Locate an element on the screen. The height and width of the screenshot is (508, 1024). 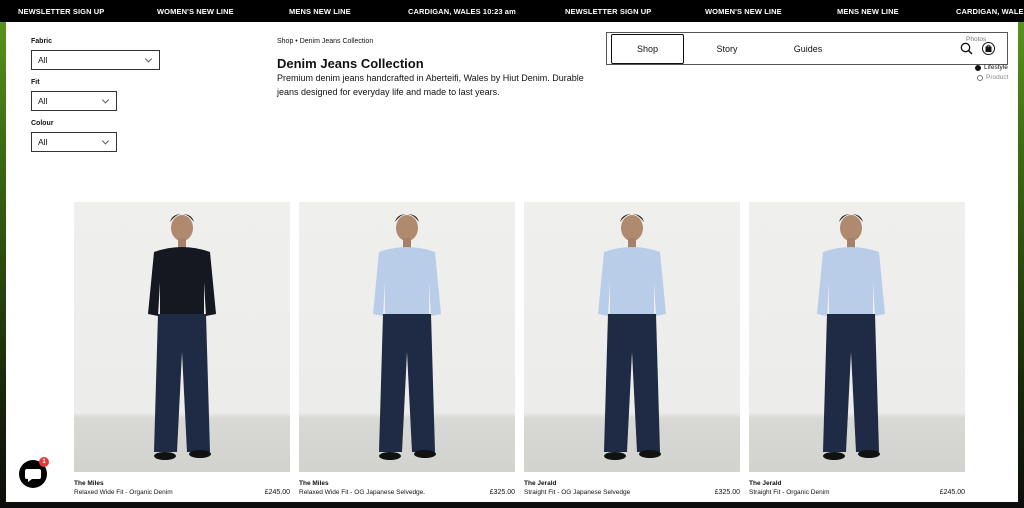
fabric-select: All is located at coordinates (95, 60).